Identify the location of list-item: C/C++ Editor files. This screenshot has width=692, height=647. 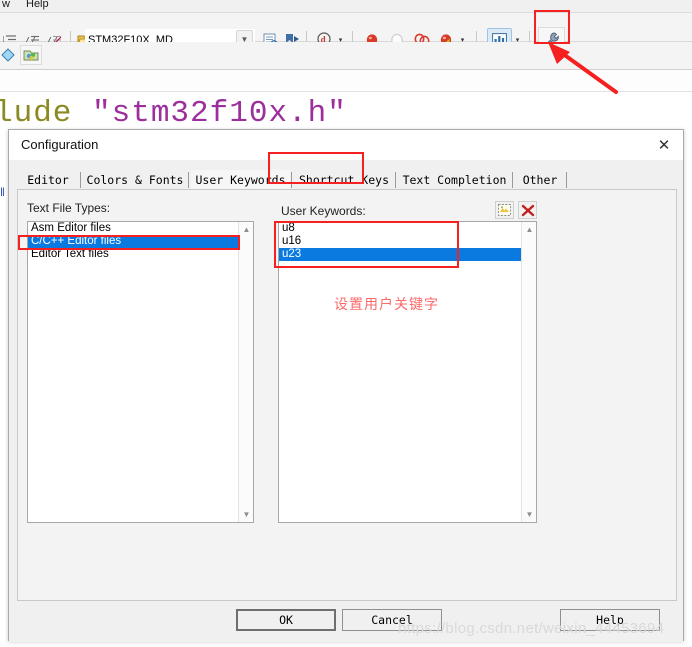
(133, 241).